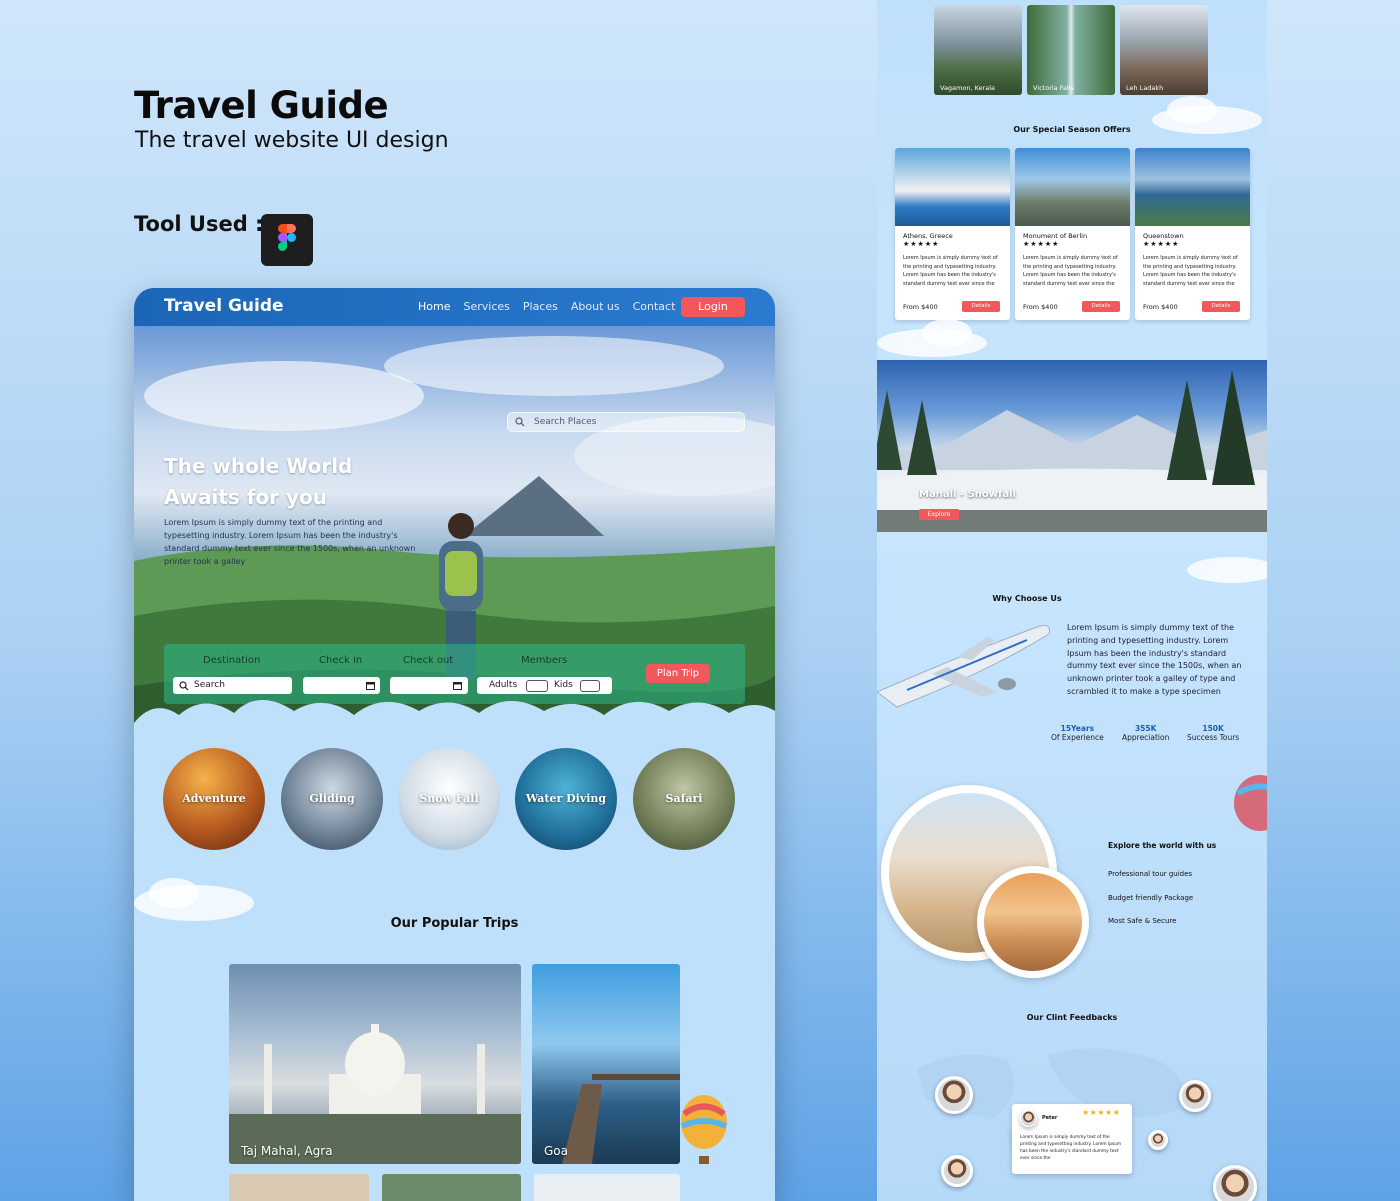 The width and height of the screenshot is (1400, 1201). What do you see at coordinates (341, 660) in the screenshot?
I see `checkin-label: Check in` at bounding box center [341, 660].